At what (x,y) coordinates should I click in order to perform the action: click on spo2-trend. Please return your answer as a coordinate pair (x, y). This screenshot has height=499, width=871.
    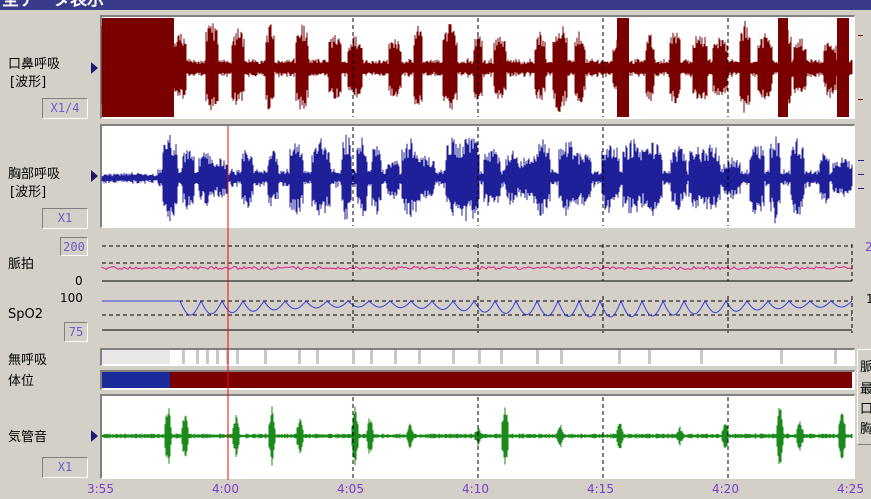
    Looking at the image, I should click on (477, 315).